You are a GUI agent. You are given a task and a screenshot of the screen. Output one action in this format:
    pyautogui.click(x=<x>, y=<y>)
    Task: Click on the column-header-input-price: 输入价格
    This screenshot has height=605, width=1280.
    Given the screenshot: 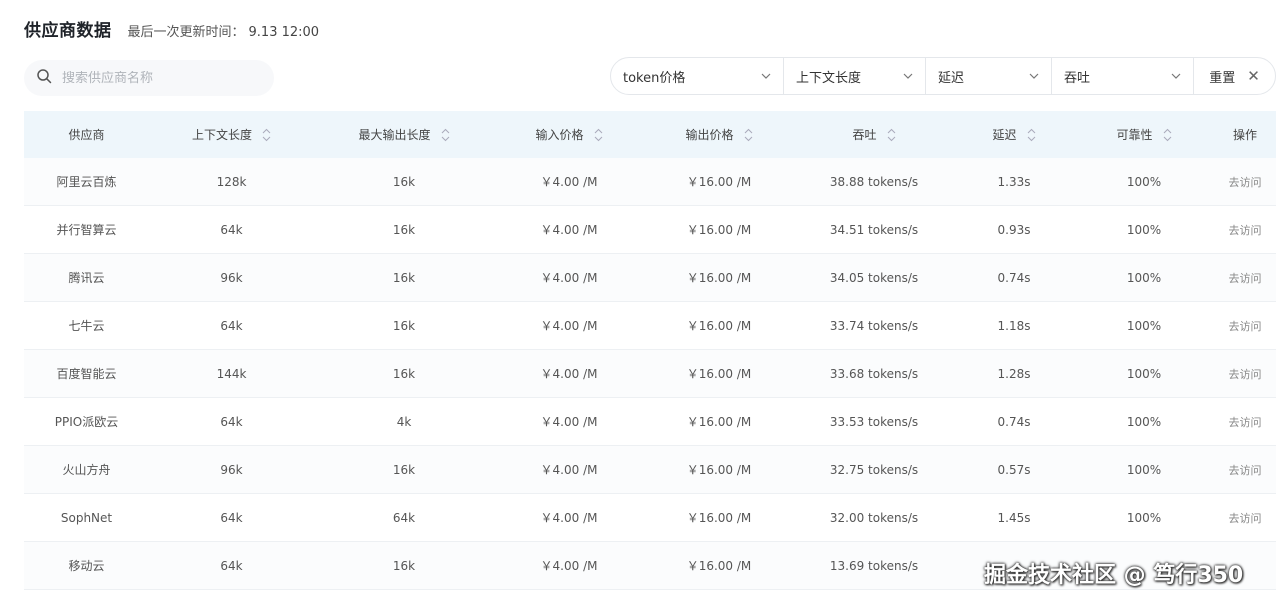 What is the action you would take?
    pyautogui.click(x=569, y=134)
    